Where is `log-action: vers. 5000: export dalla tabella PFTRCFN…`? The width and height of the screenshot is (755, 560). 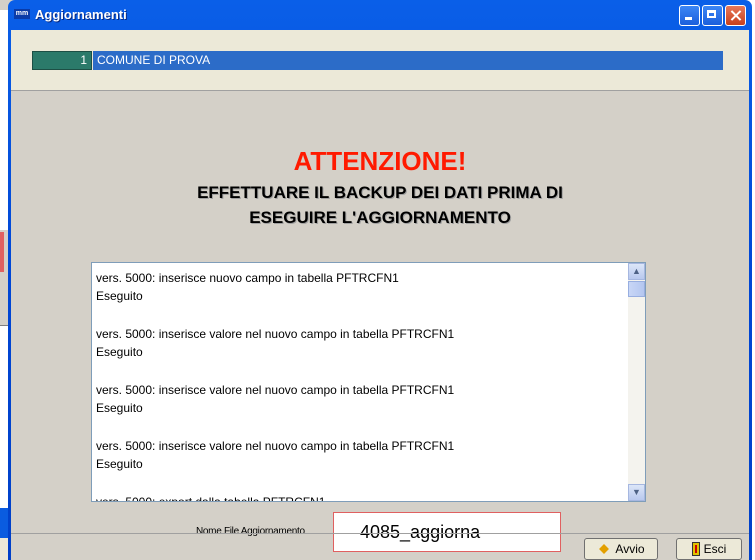
log-action: vers. 5000: export dalla tabella PFTRCFN… is located at coordinates (211, 498).